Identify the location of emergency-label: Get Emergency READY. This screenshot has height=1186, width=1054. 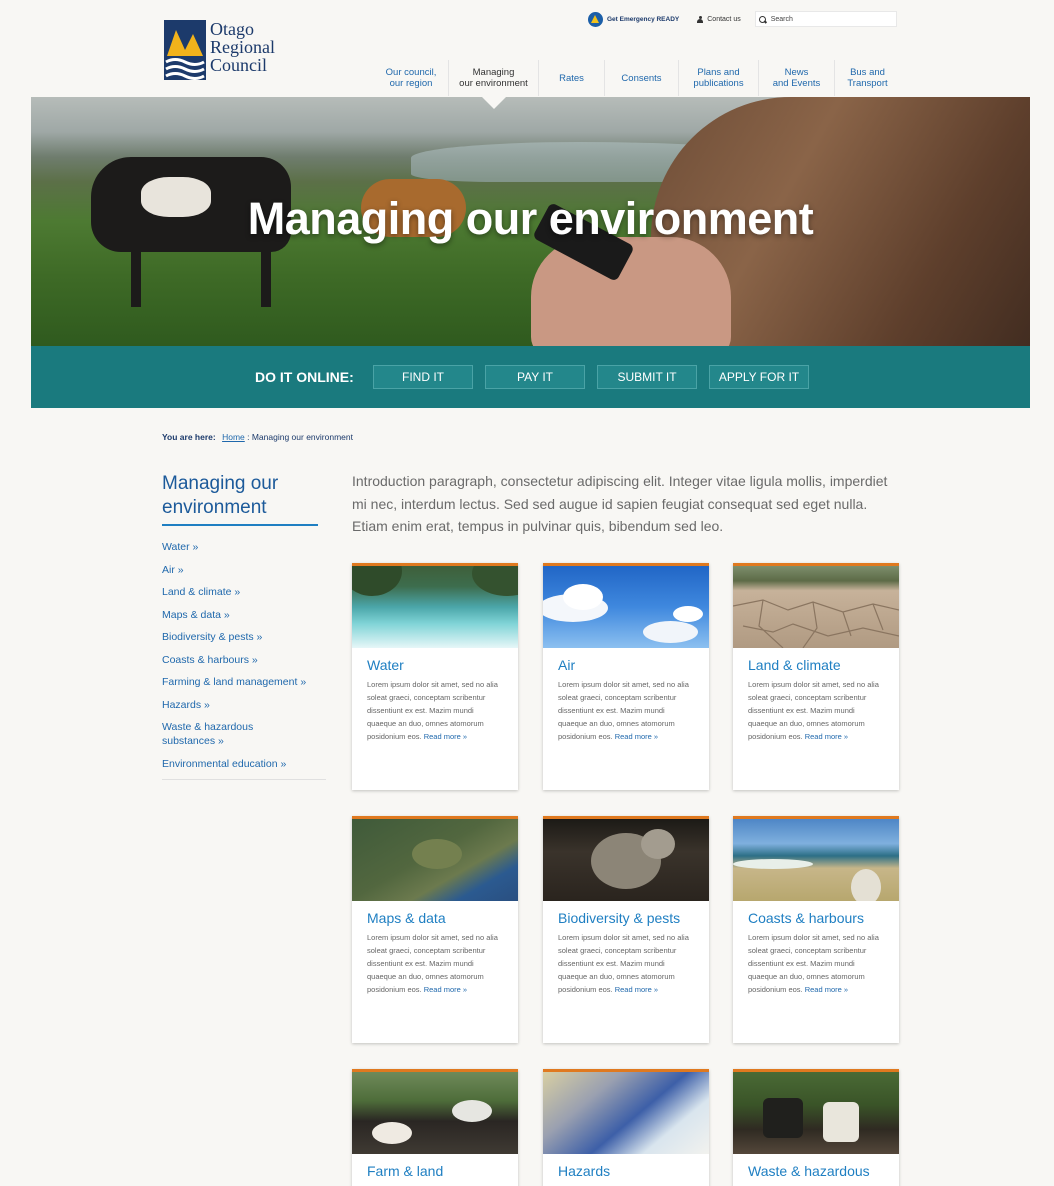
(643, 19).